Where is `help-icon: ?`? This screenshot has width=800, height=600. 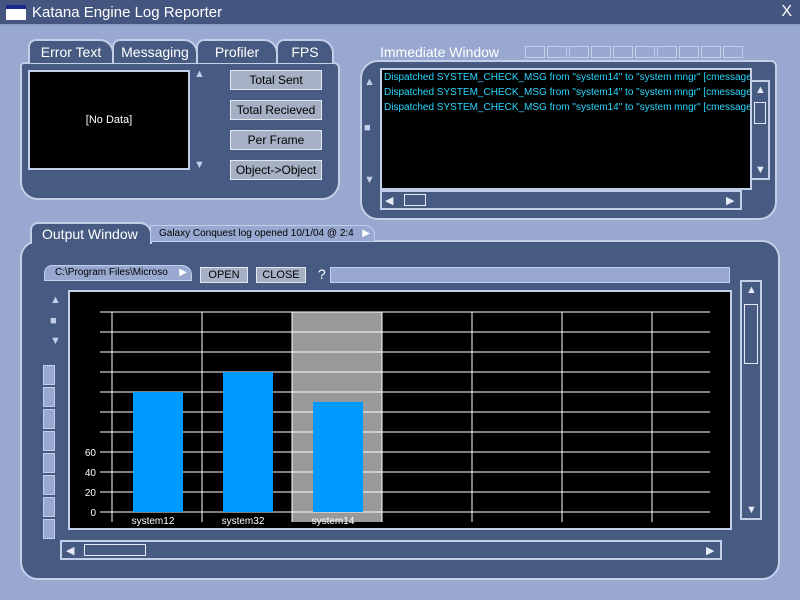
help-icon: ? is located at coordinates (322, 274).